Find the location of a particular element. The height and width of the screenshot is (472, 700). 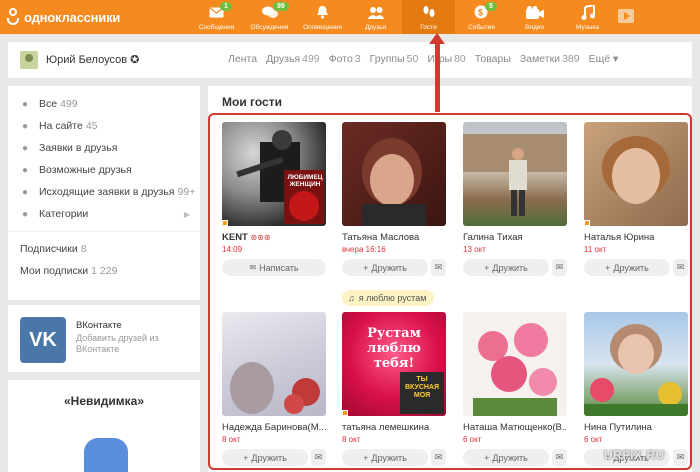

chevron-right-icon: ▶ is located at coordinates (186, 214).